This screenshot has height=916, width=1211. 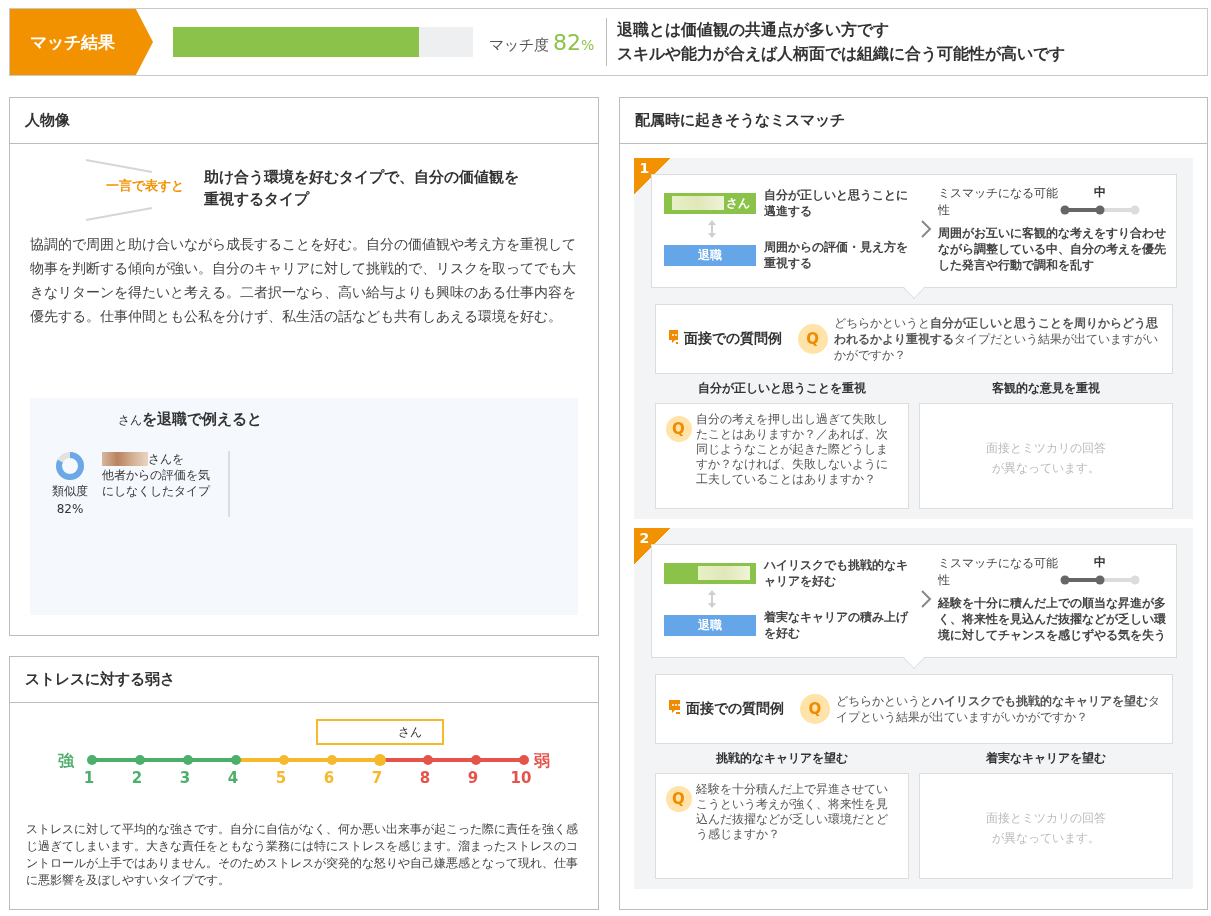 I want to click on panel-title: ストレスに対する弱さ, so click(x=304, y=680).